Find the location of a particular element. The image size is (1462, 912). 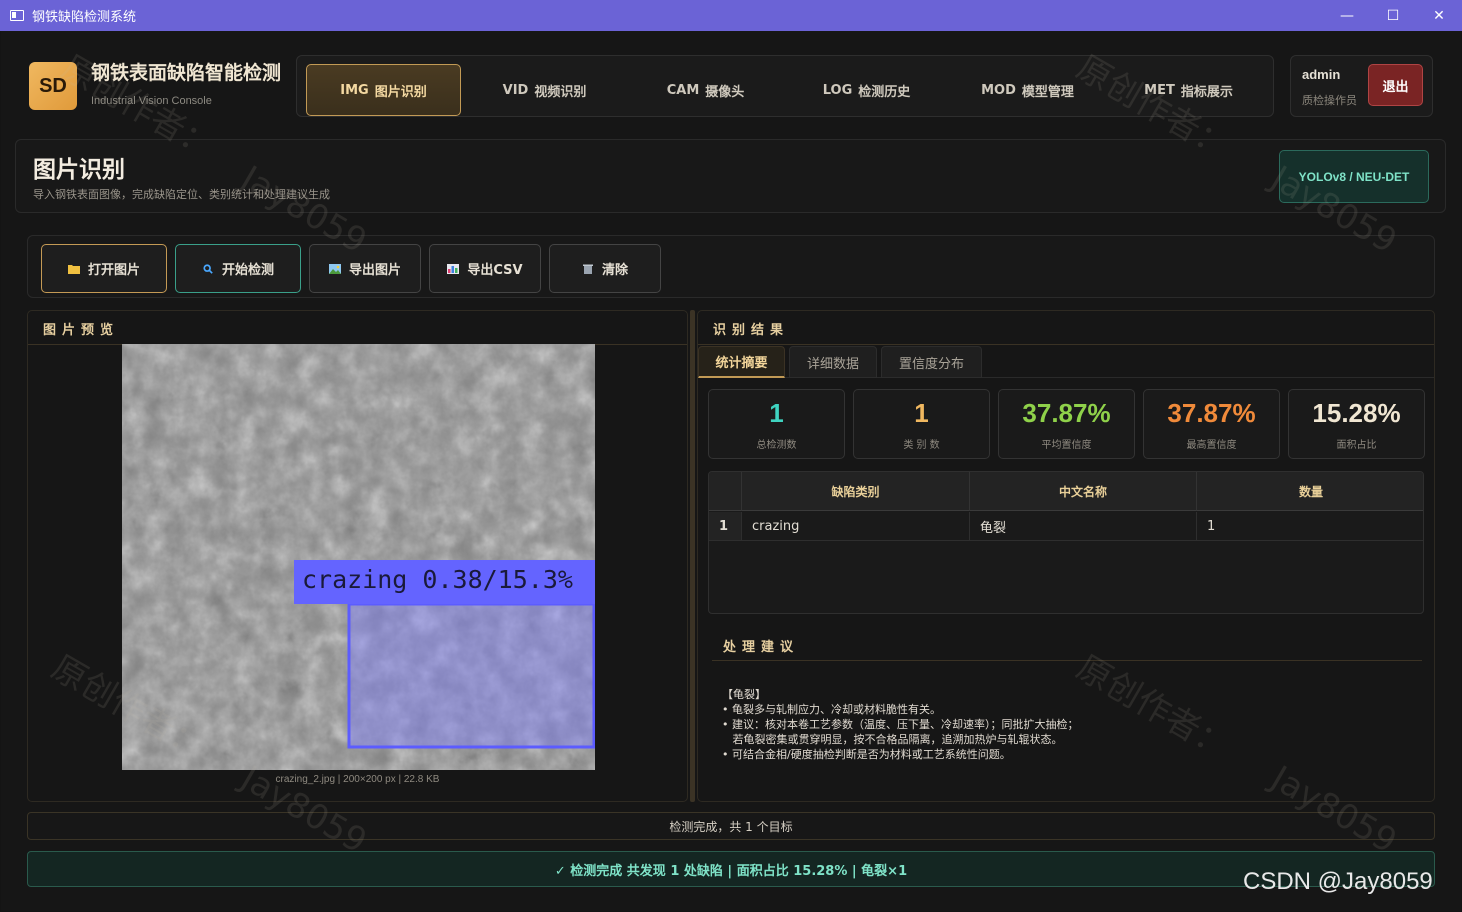

export-csv-button: 导出CSV is located at coordinates (485, 268).